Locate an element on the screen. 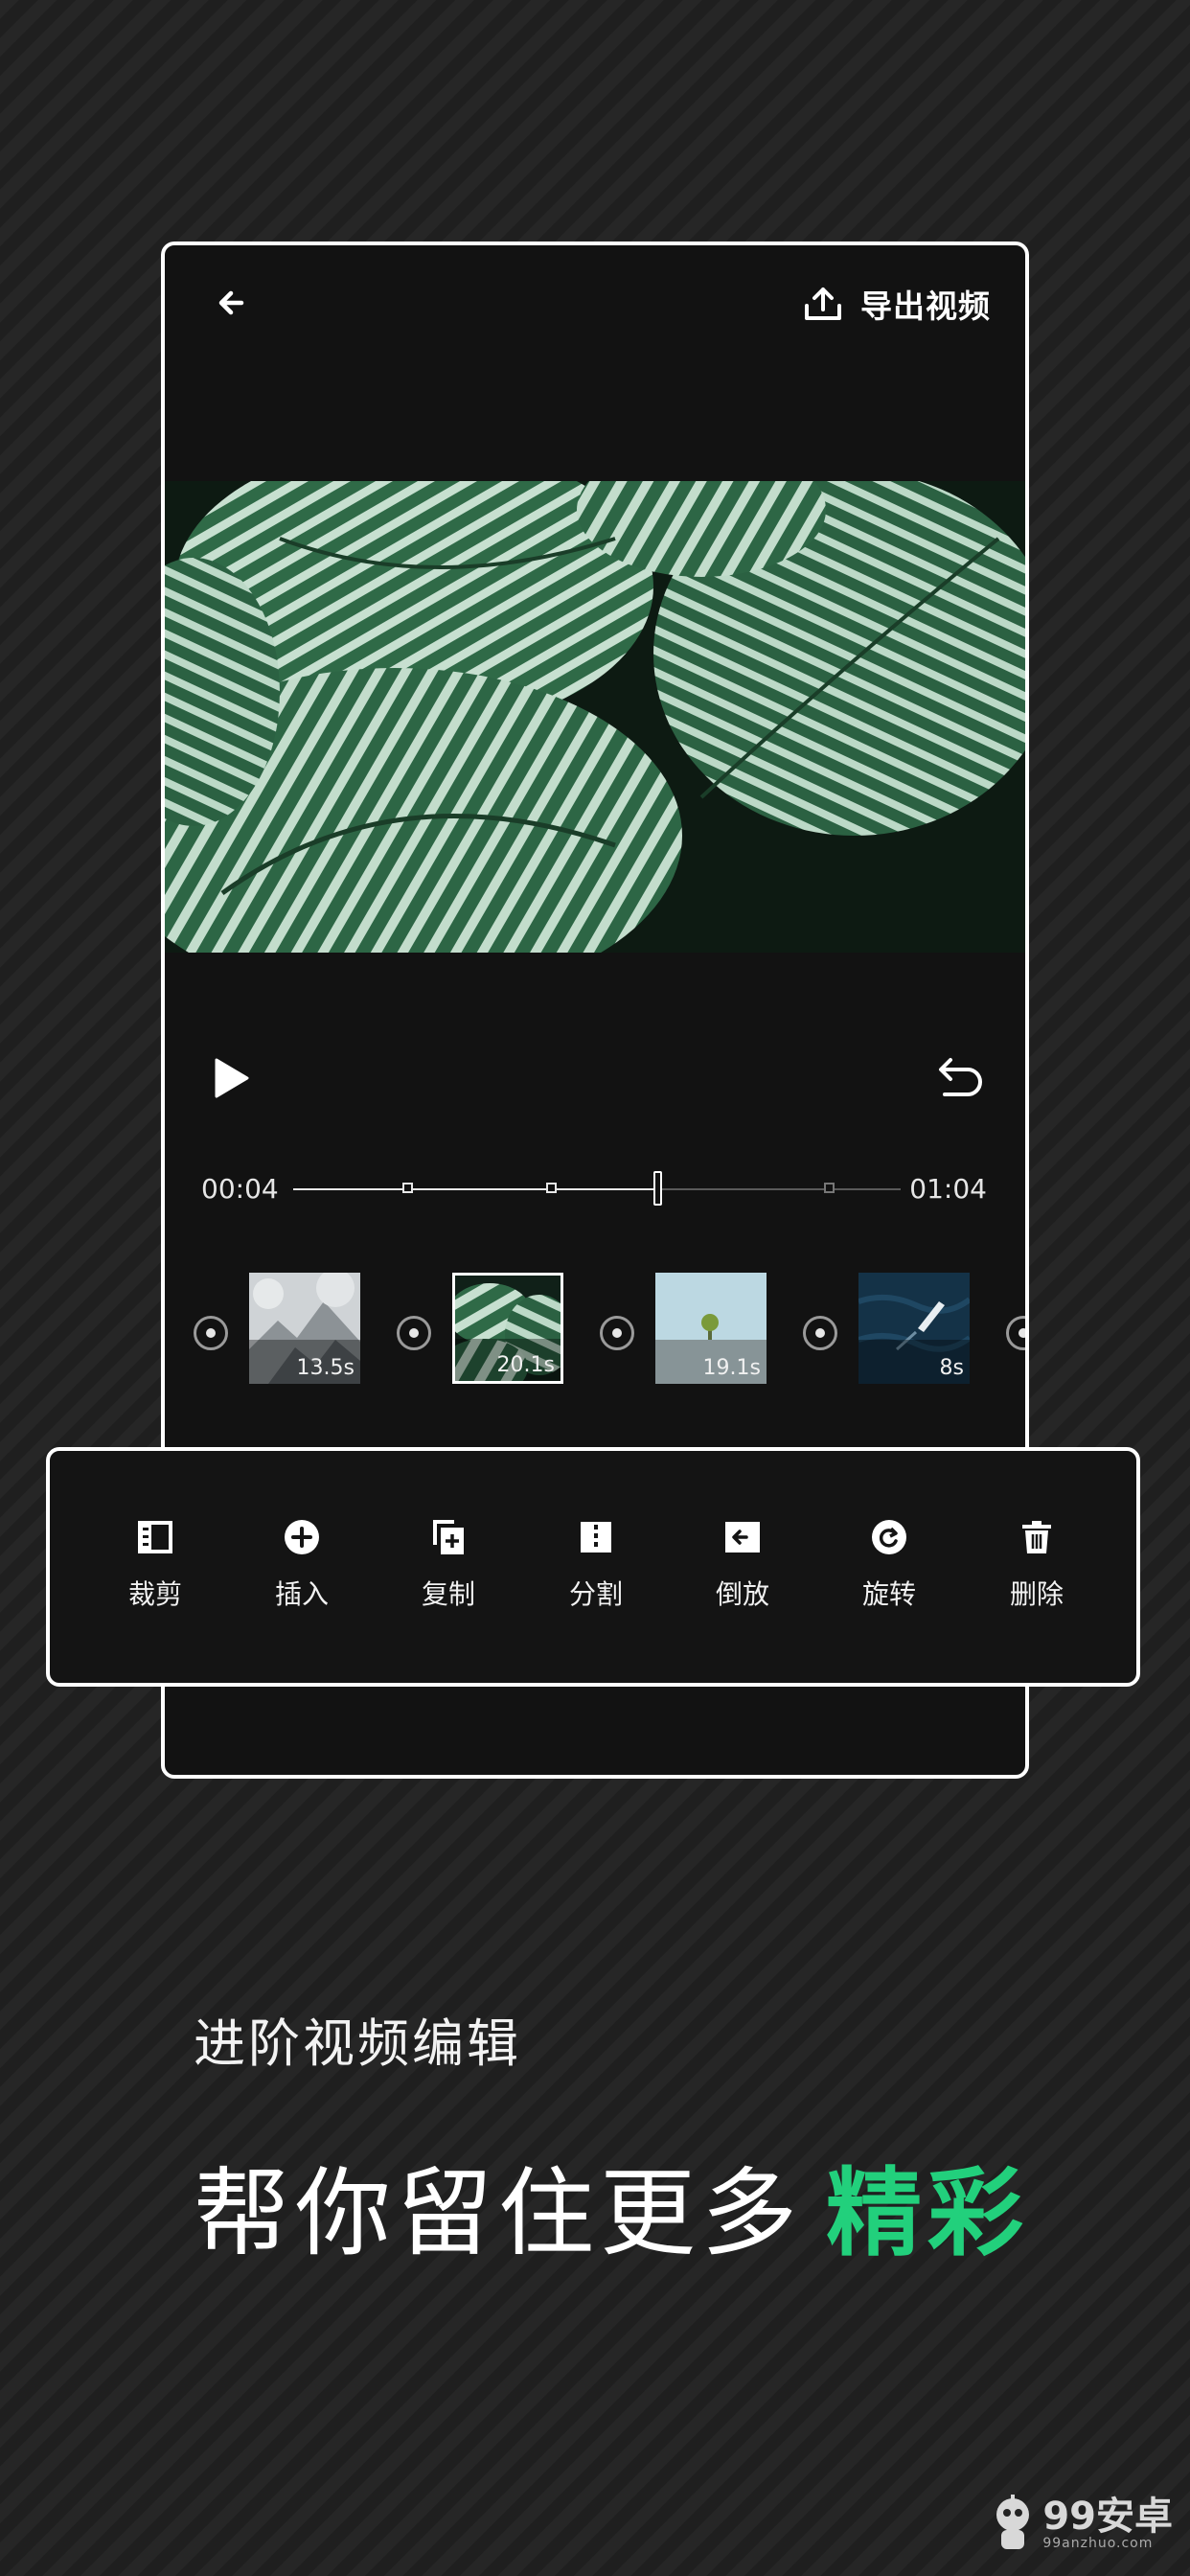 The image size is (1190, 2576). video-preview is located at coordinates (595, 717).